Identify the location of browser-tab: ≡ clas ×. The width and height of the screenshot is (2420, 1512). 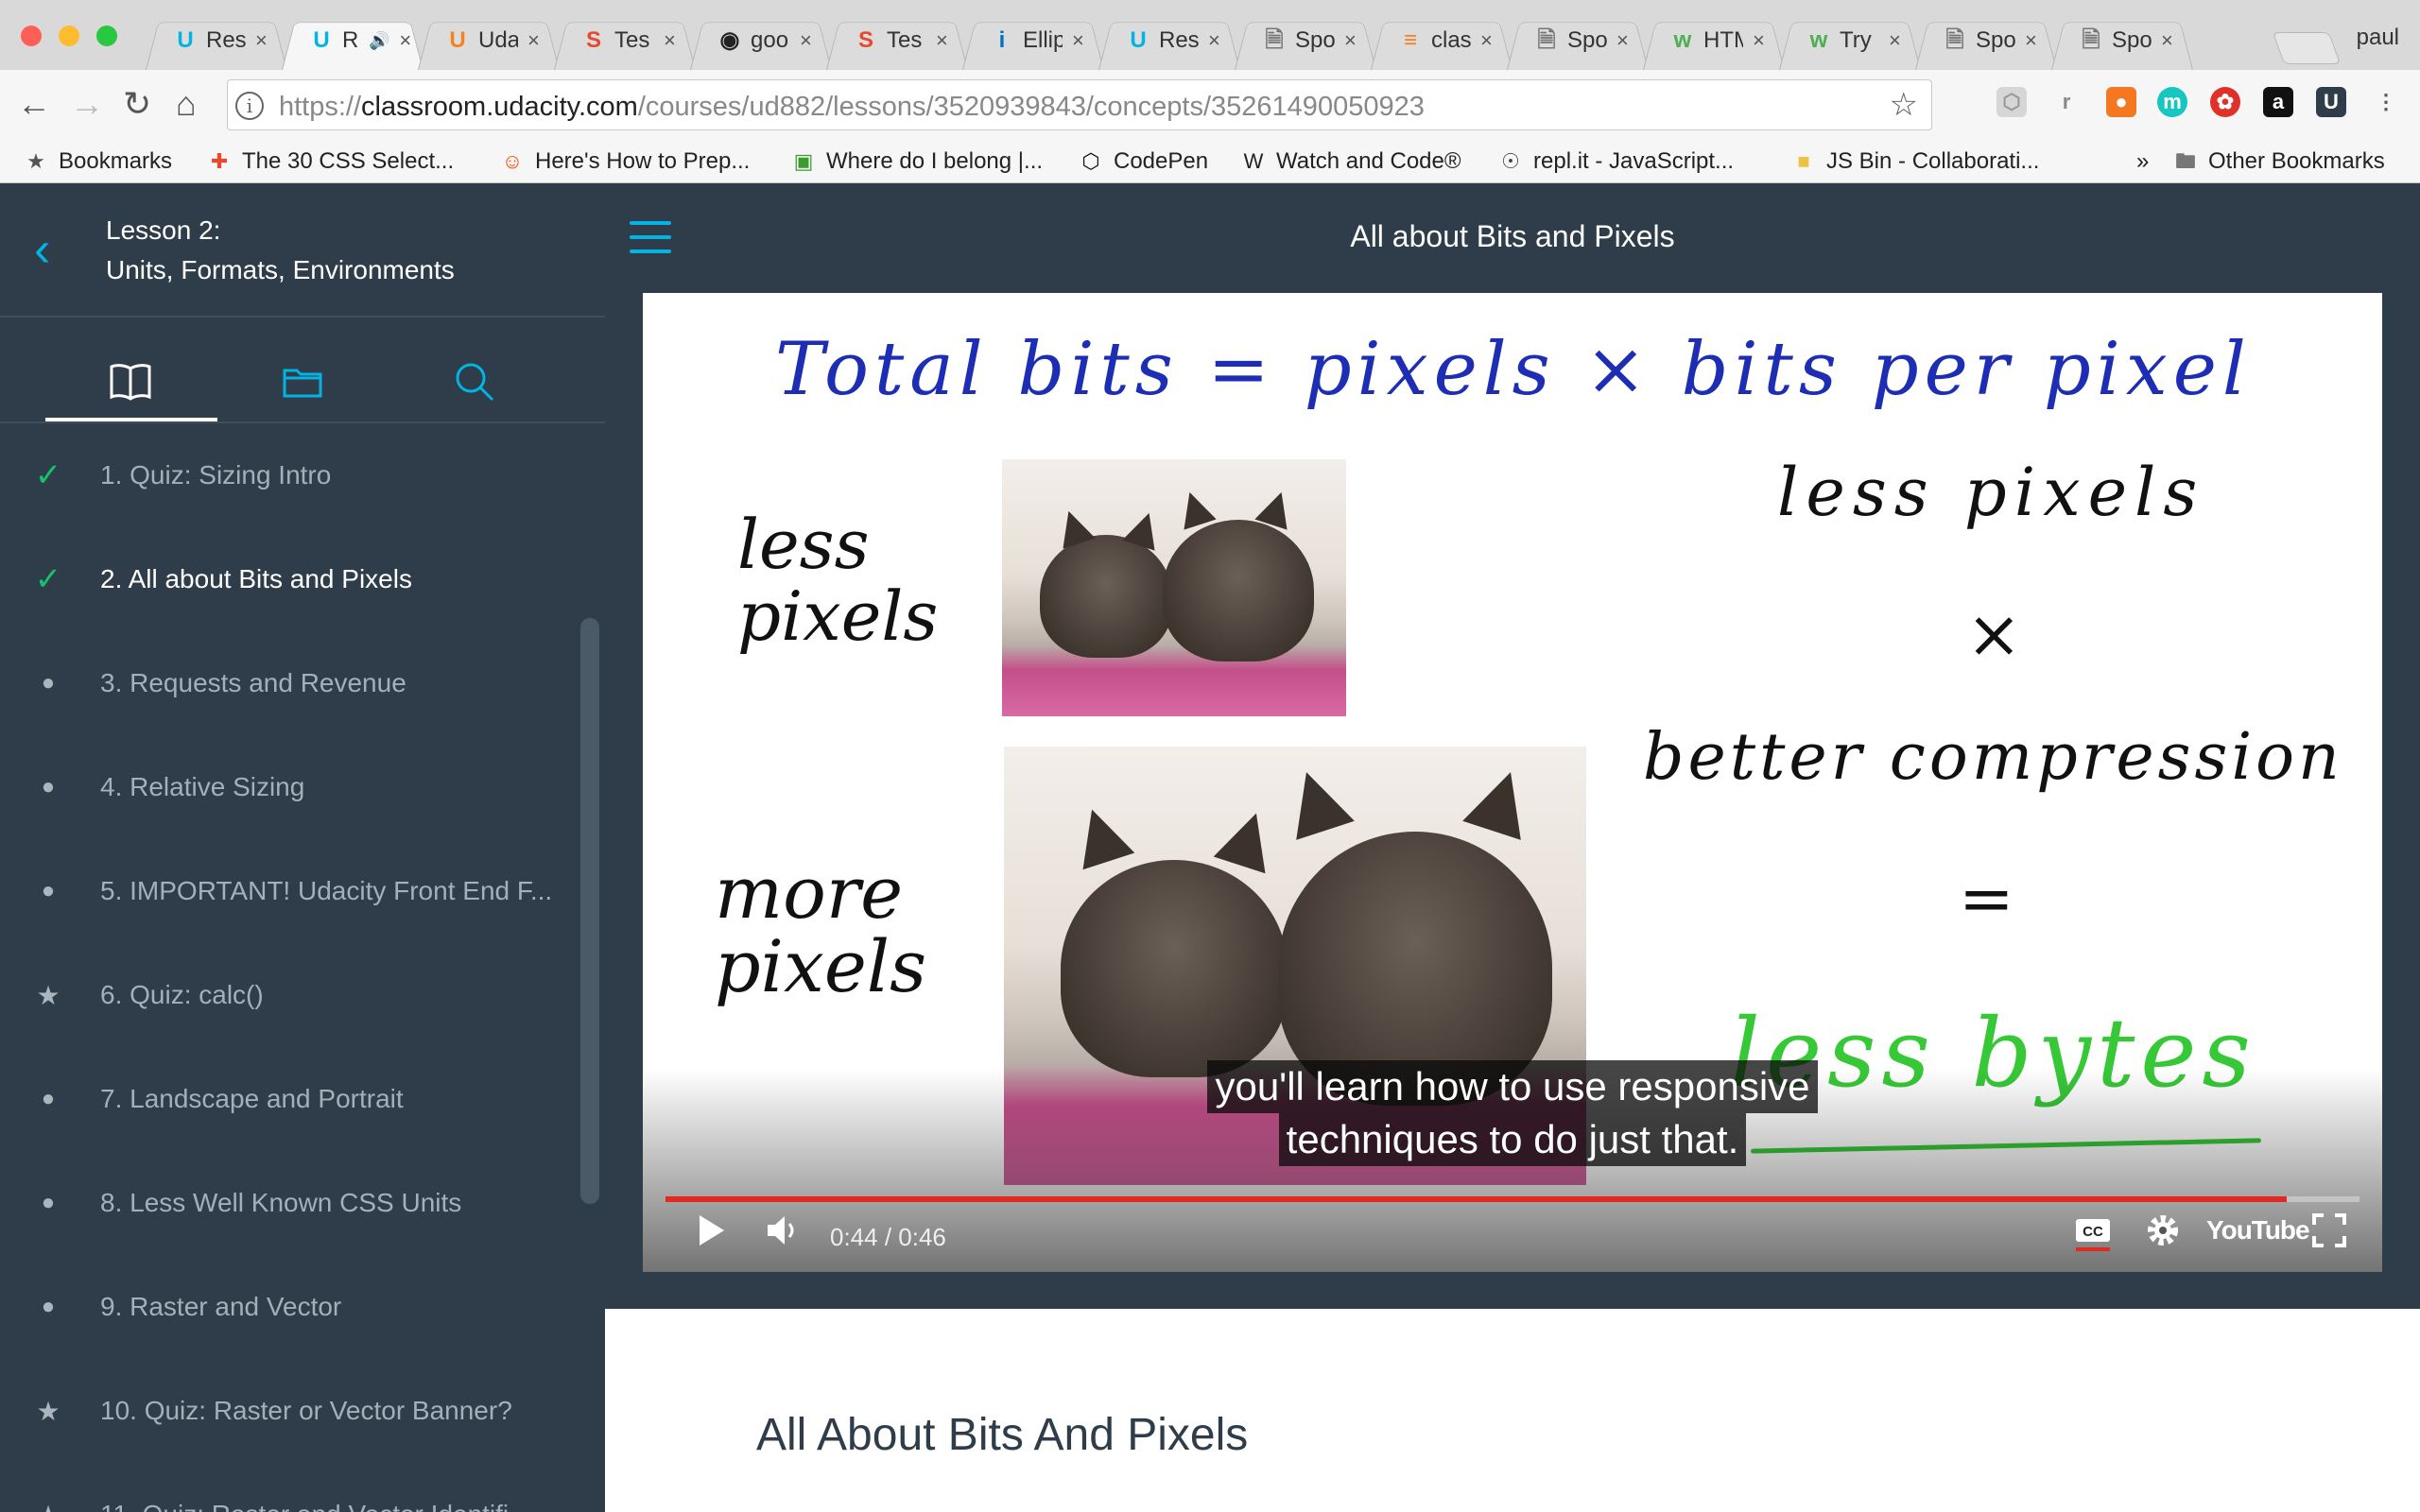
(1441, 40).